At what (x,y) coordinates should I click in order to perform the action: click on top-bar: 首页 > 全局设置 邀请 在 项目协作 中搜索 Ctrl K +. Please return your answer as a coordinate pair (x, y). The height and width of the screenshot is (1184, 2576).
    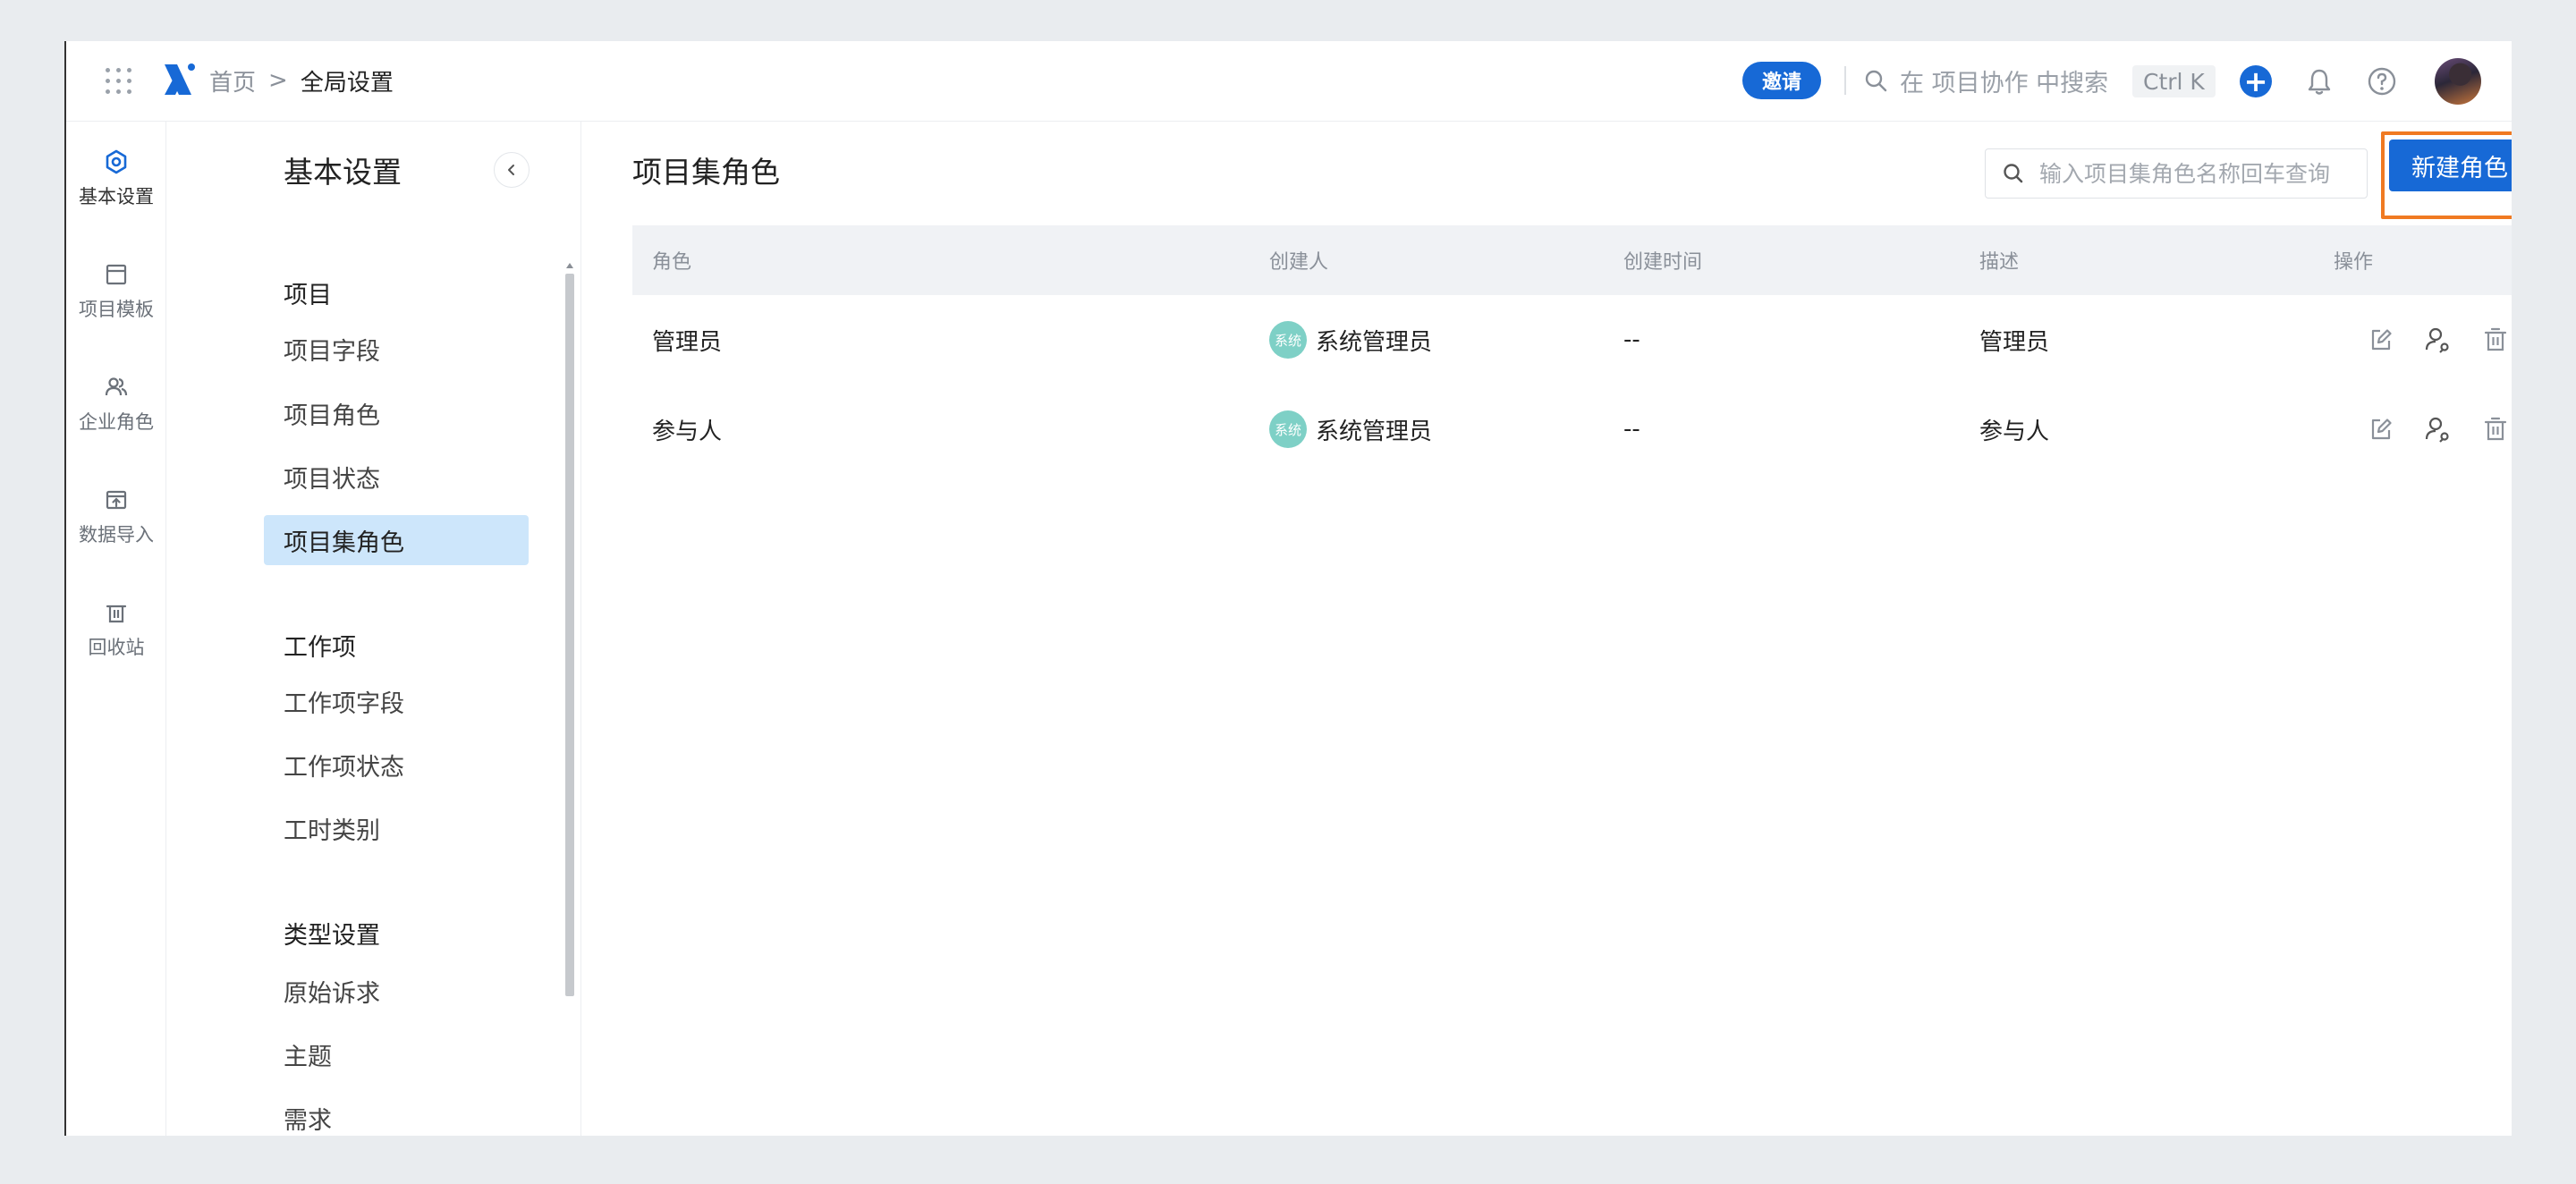
    Looking at the image, I should click on (1289, 81).